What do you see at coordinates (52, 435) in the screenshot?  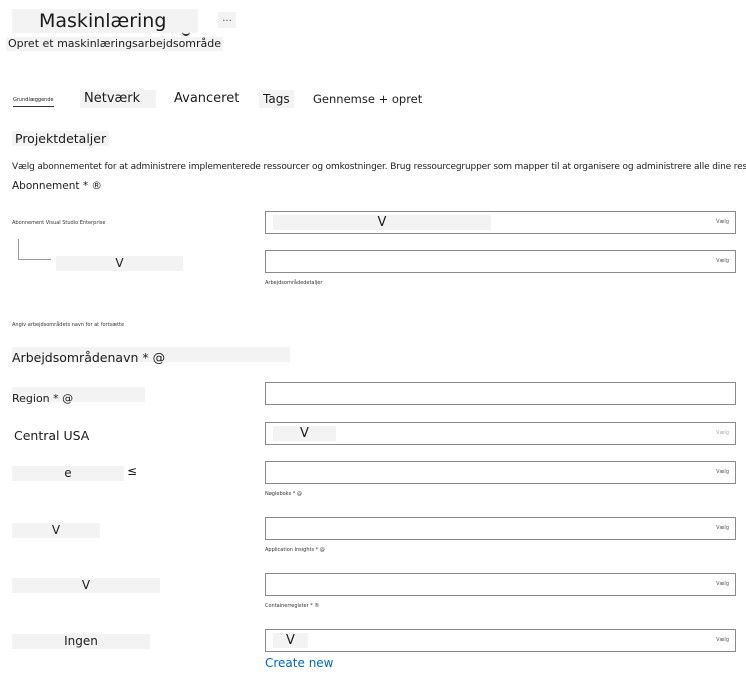 I see `region-value-label: Central USA` at bounding box center [52, 435].